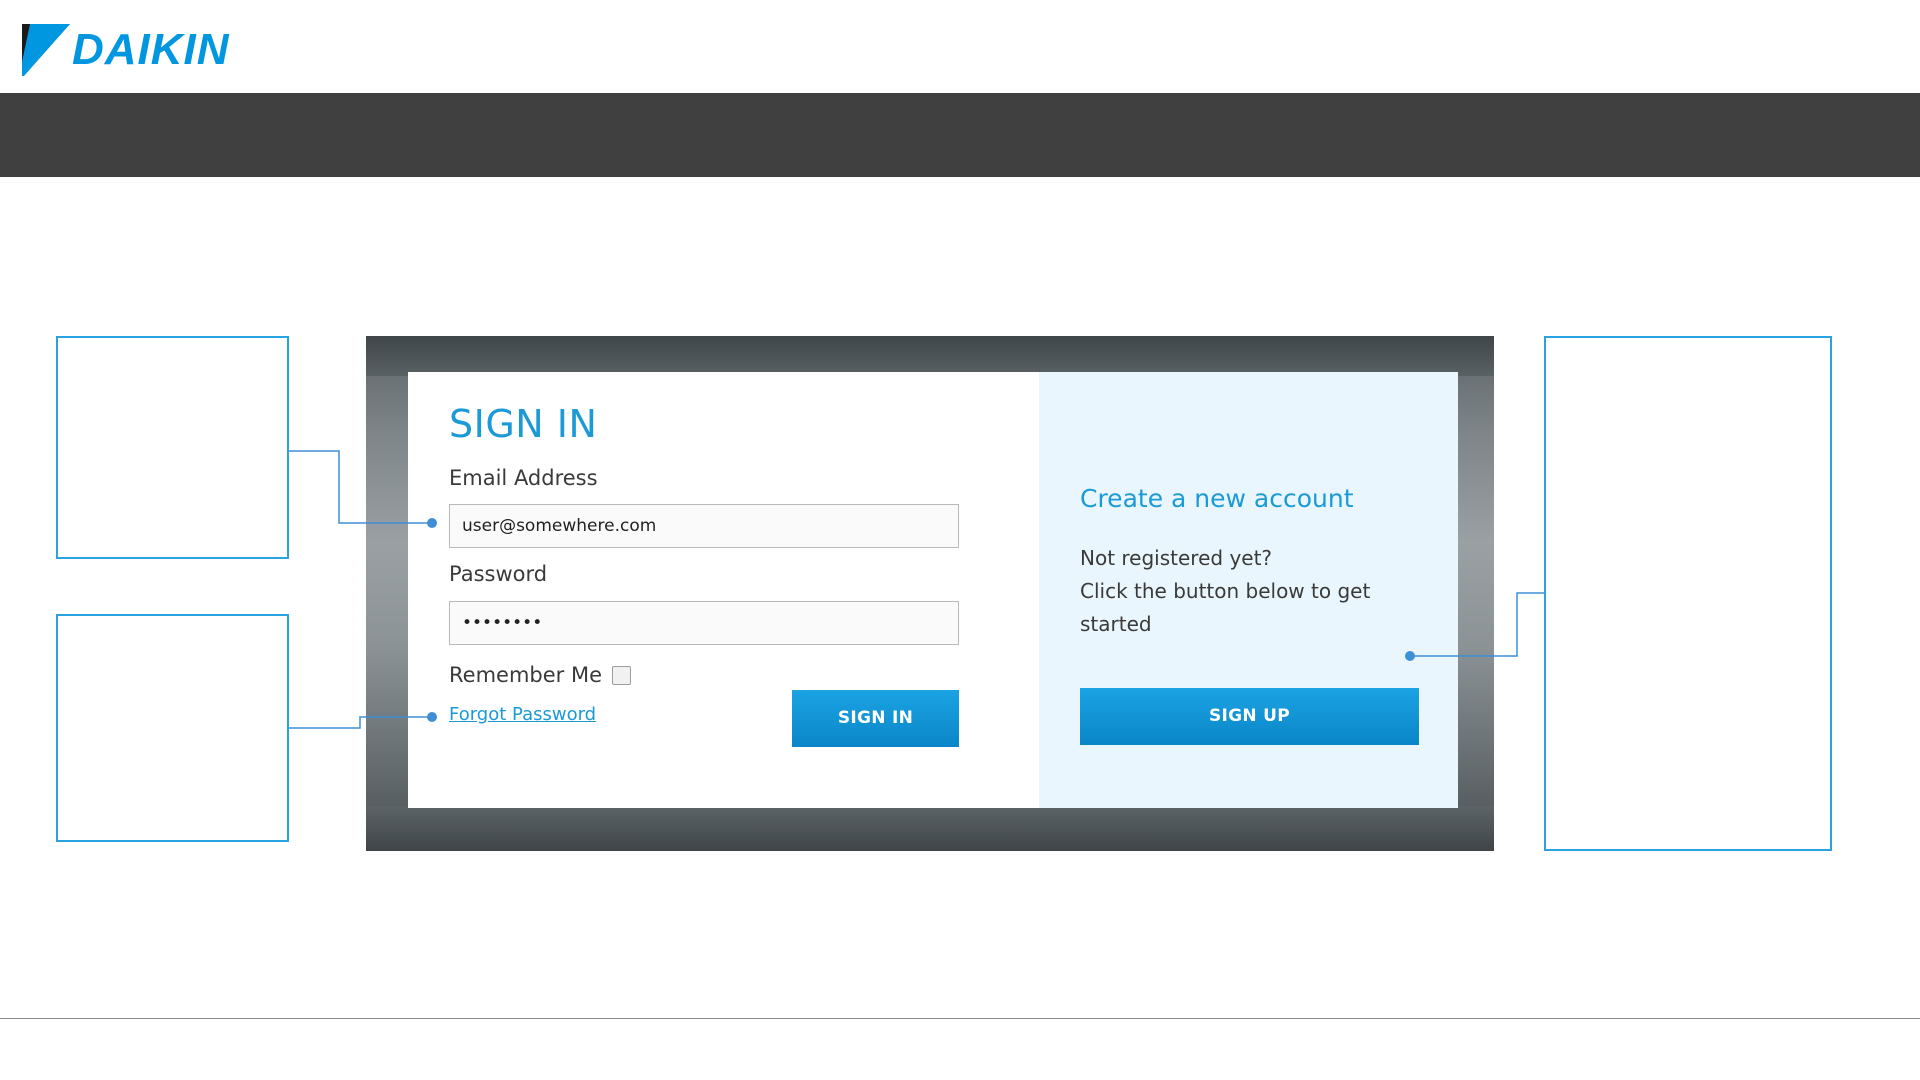 Image resolution: width=1920 pixels, height=1080 pixels. I want to click on background-floor, so click(930, 828).